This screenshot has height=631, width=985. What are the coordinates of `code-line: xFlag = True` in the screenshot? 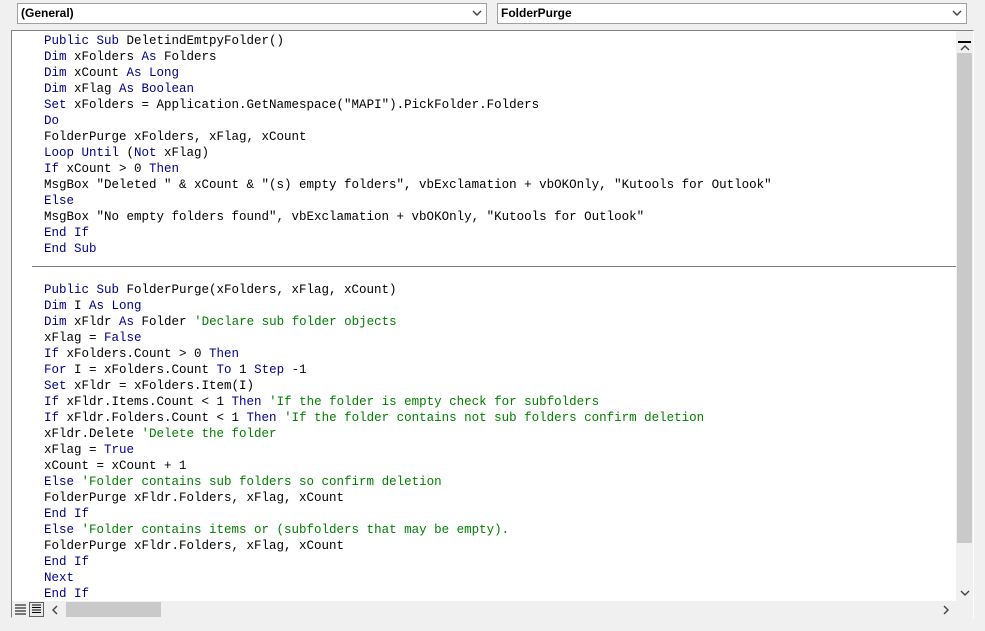 It's located at (89, 450).